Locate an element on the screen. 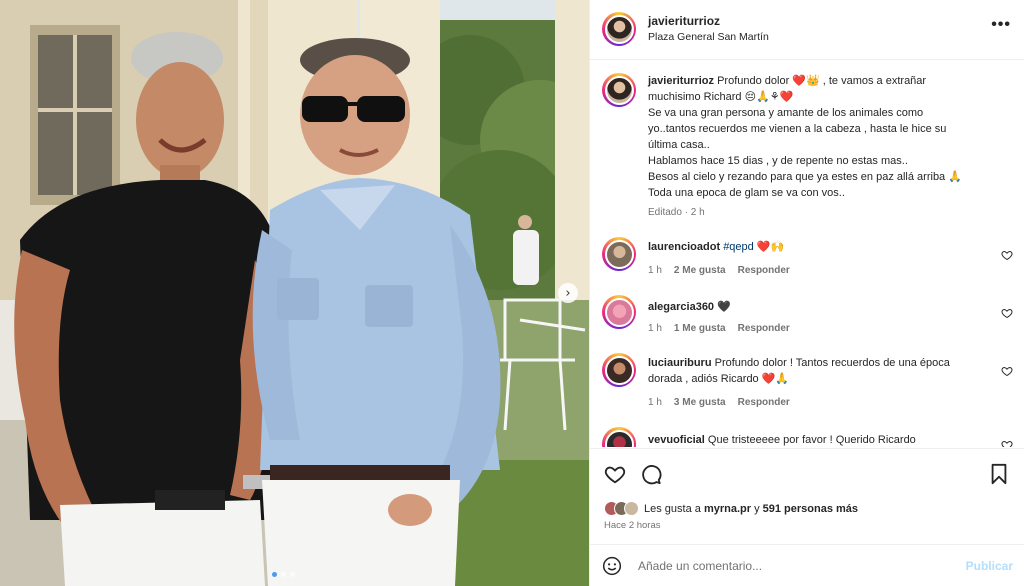 Image resolution: width=1024 pixels, height=586 pixels. liker-avatar is located at coordinates (631, 508).